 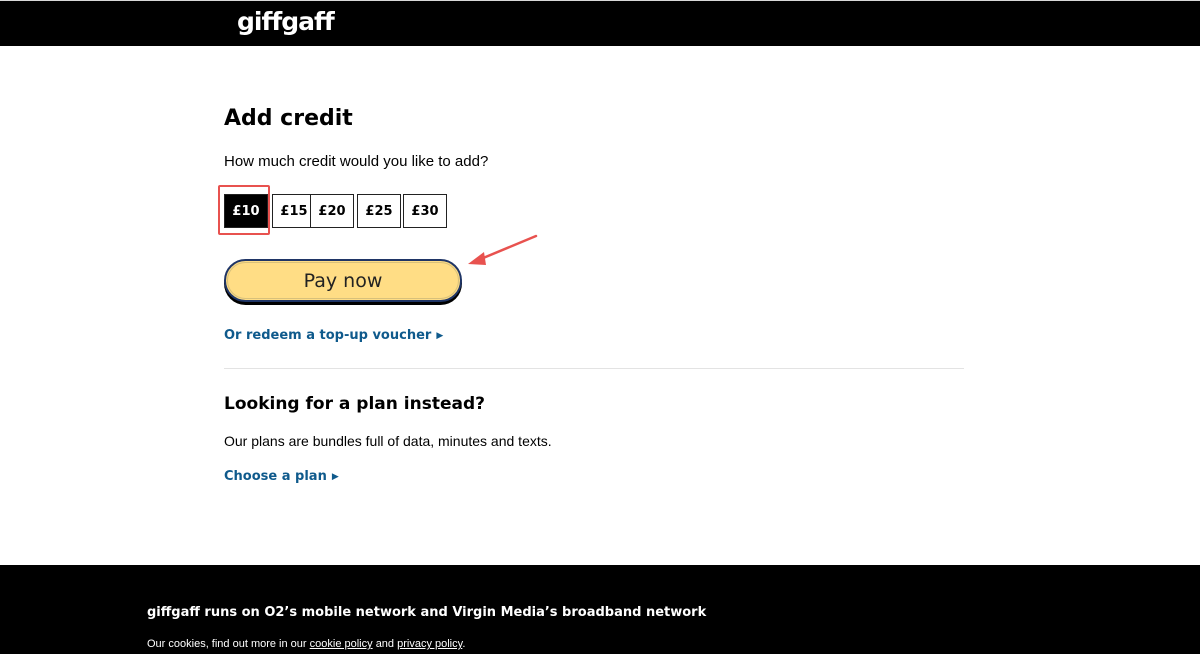 I want to click on privacy-policy-link: privacy policy, so click(x=429, y=644).